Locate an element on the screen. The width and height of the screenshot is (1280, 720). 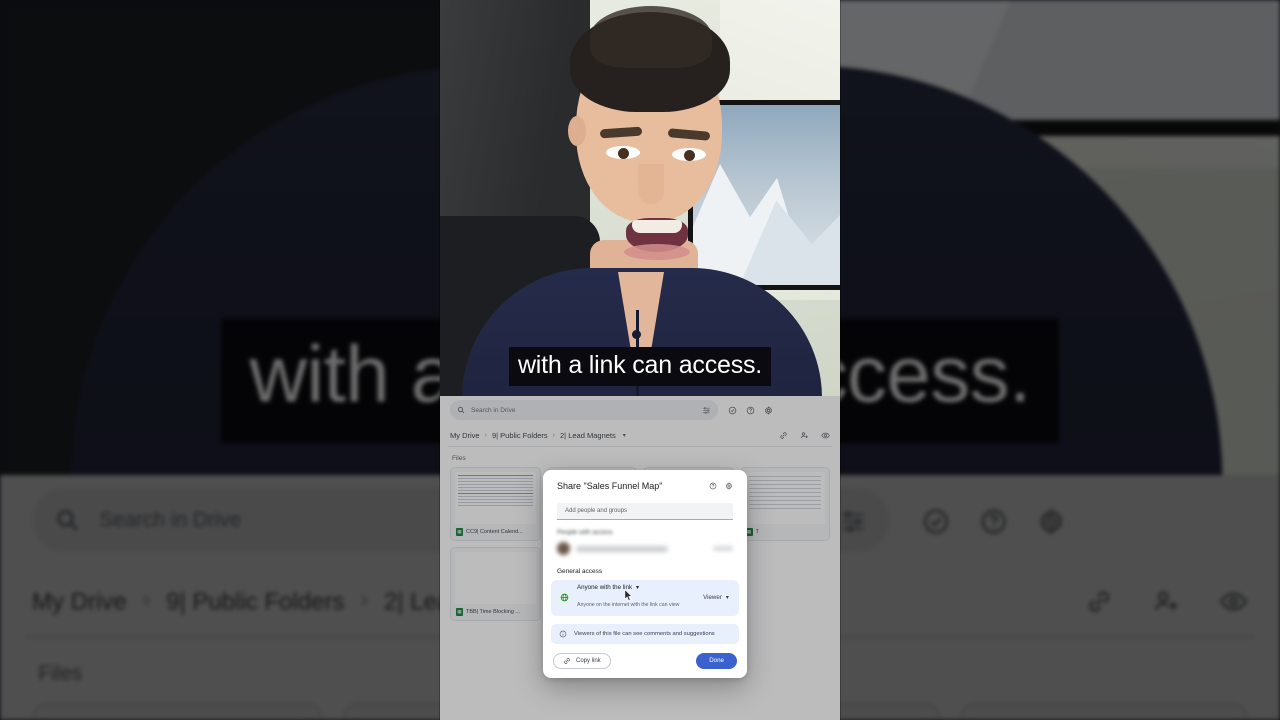
general-access-label: General access is located at coordinates (580, 571).